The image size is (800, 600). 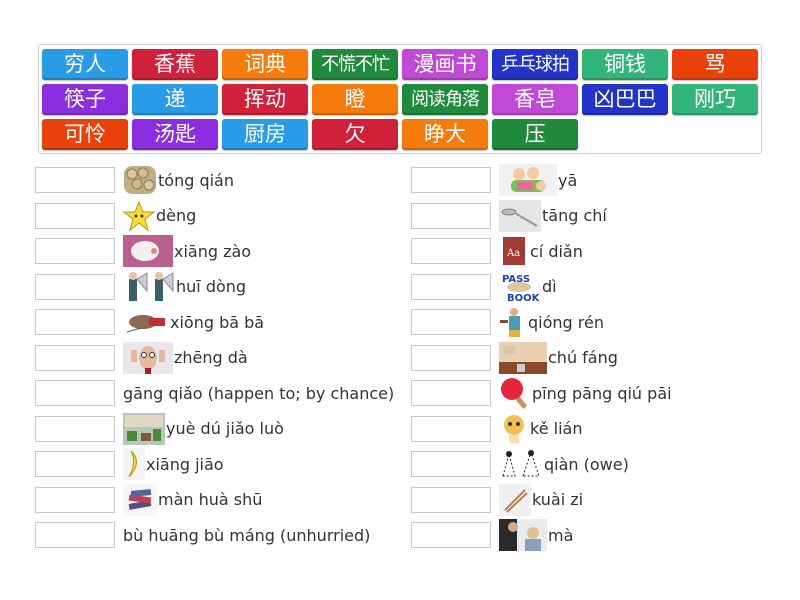 I want to click on pinyin-label: dì, so click(x=549, y=286).